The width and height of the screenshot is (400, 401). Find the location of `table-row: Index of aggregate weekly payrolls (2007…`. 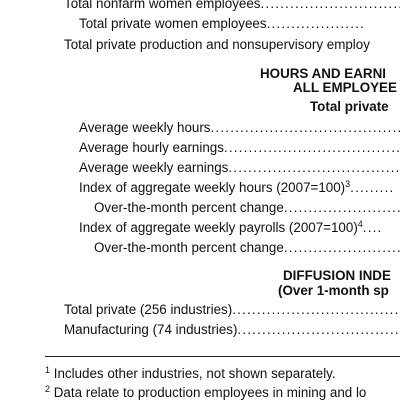

table-row: Index of aggregate weekly payrolls (2007… is located at coordinates (200, 228).